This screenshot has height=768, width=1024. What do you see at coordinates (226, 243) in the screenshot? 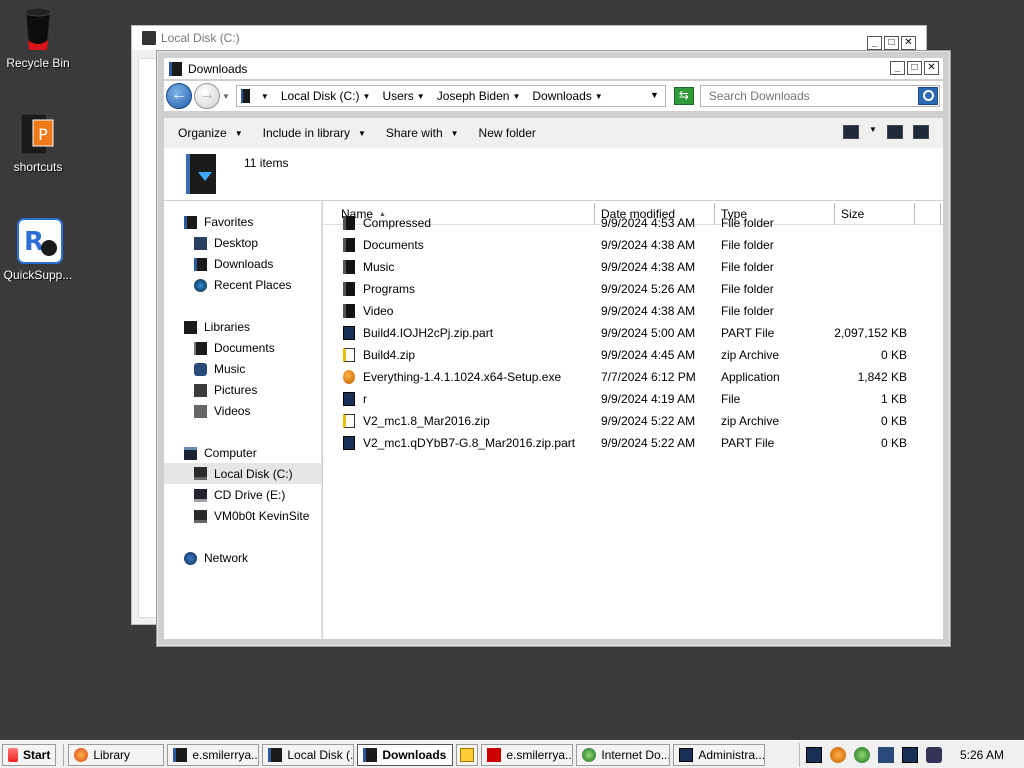
I see `nav-desktop: Desktop` at bounding box center [226, 243].